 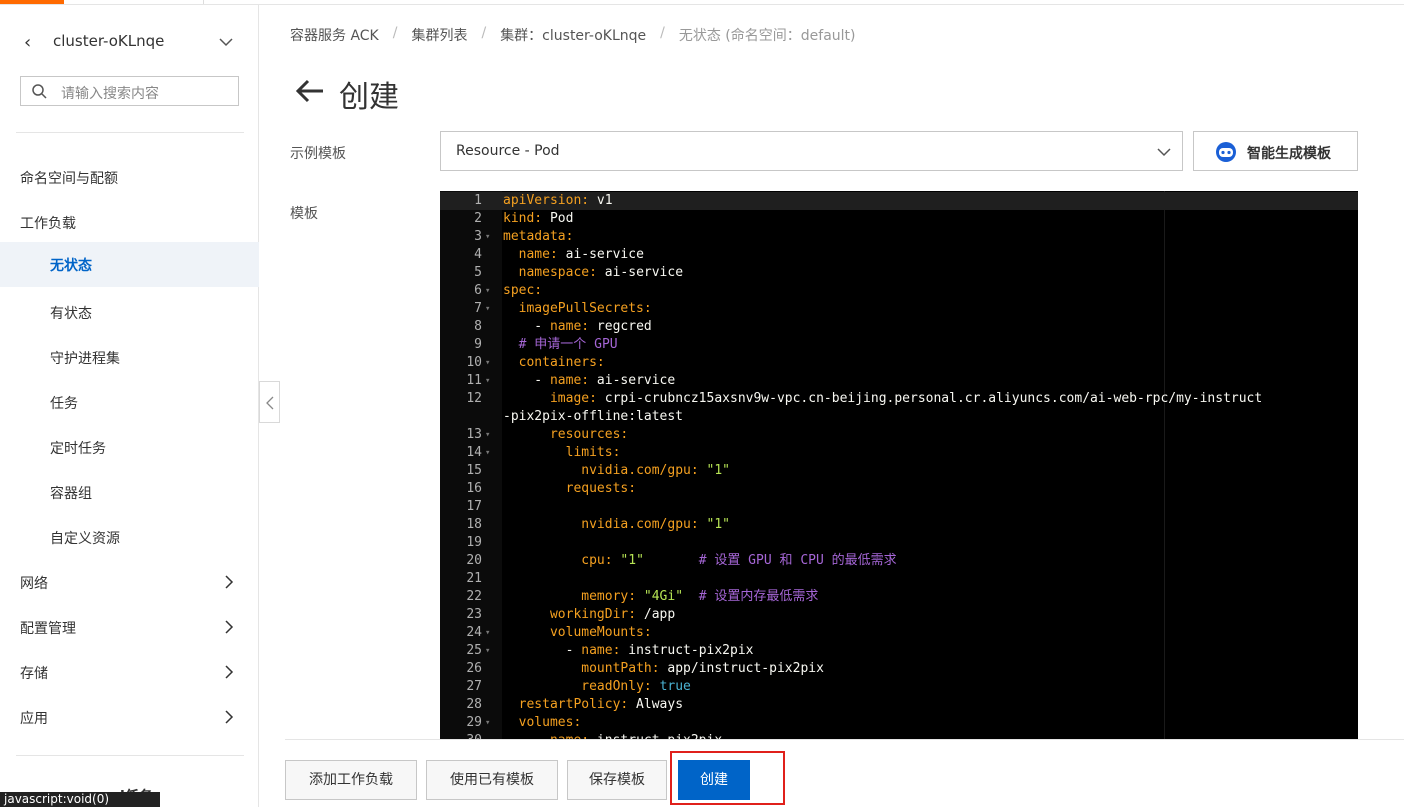 I want to click on code-text: restartPolicy: Always, so click(x=601, y=704).